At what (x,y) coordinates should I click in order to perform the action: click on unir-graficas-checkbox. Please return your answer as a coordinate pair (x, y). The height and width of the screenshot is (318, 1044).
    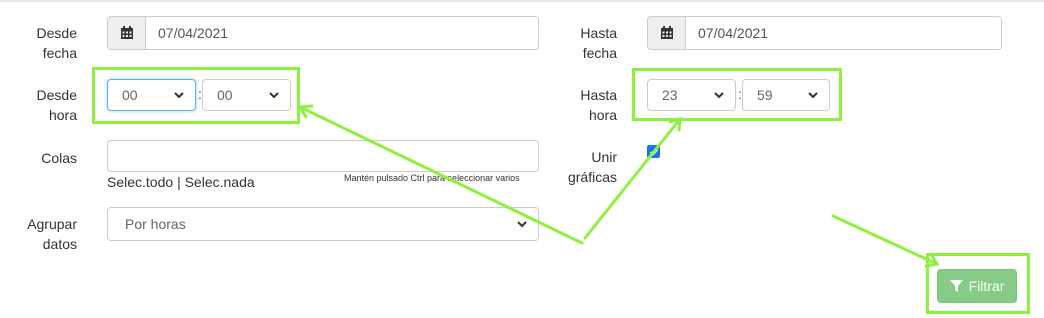
    Looking at the image, I should click on (653, 151).